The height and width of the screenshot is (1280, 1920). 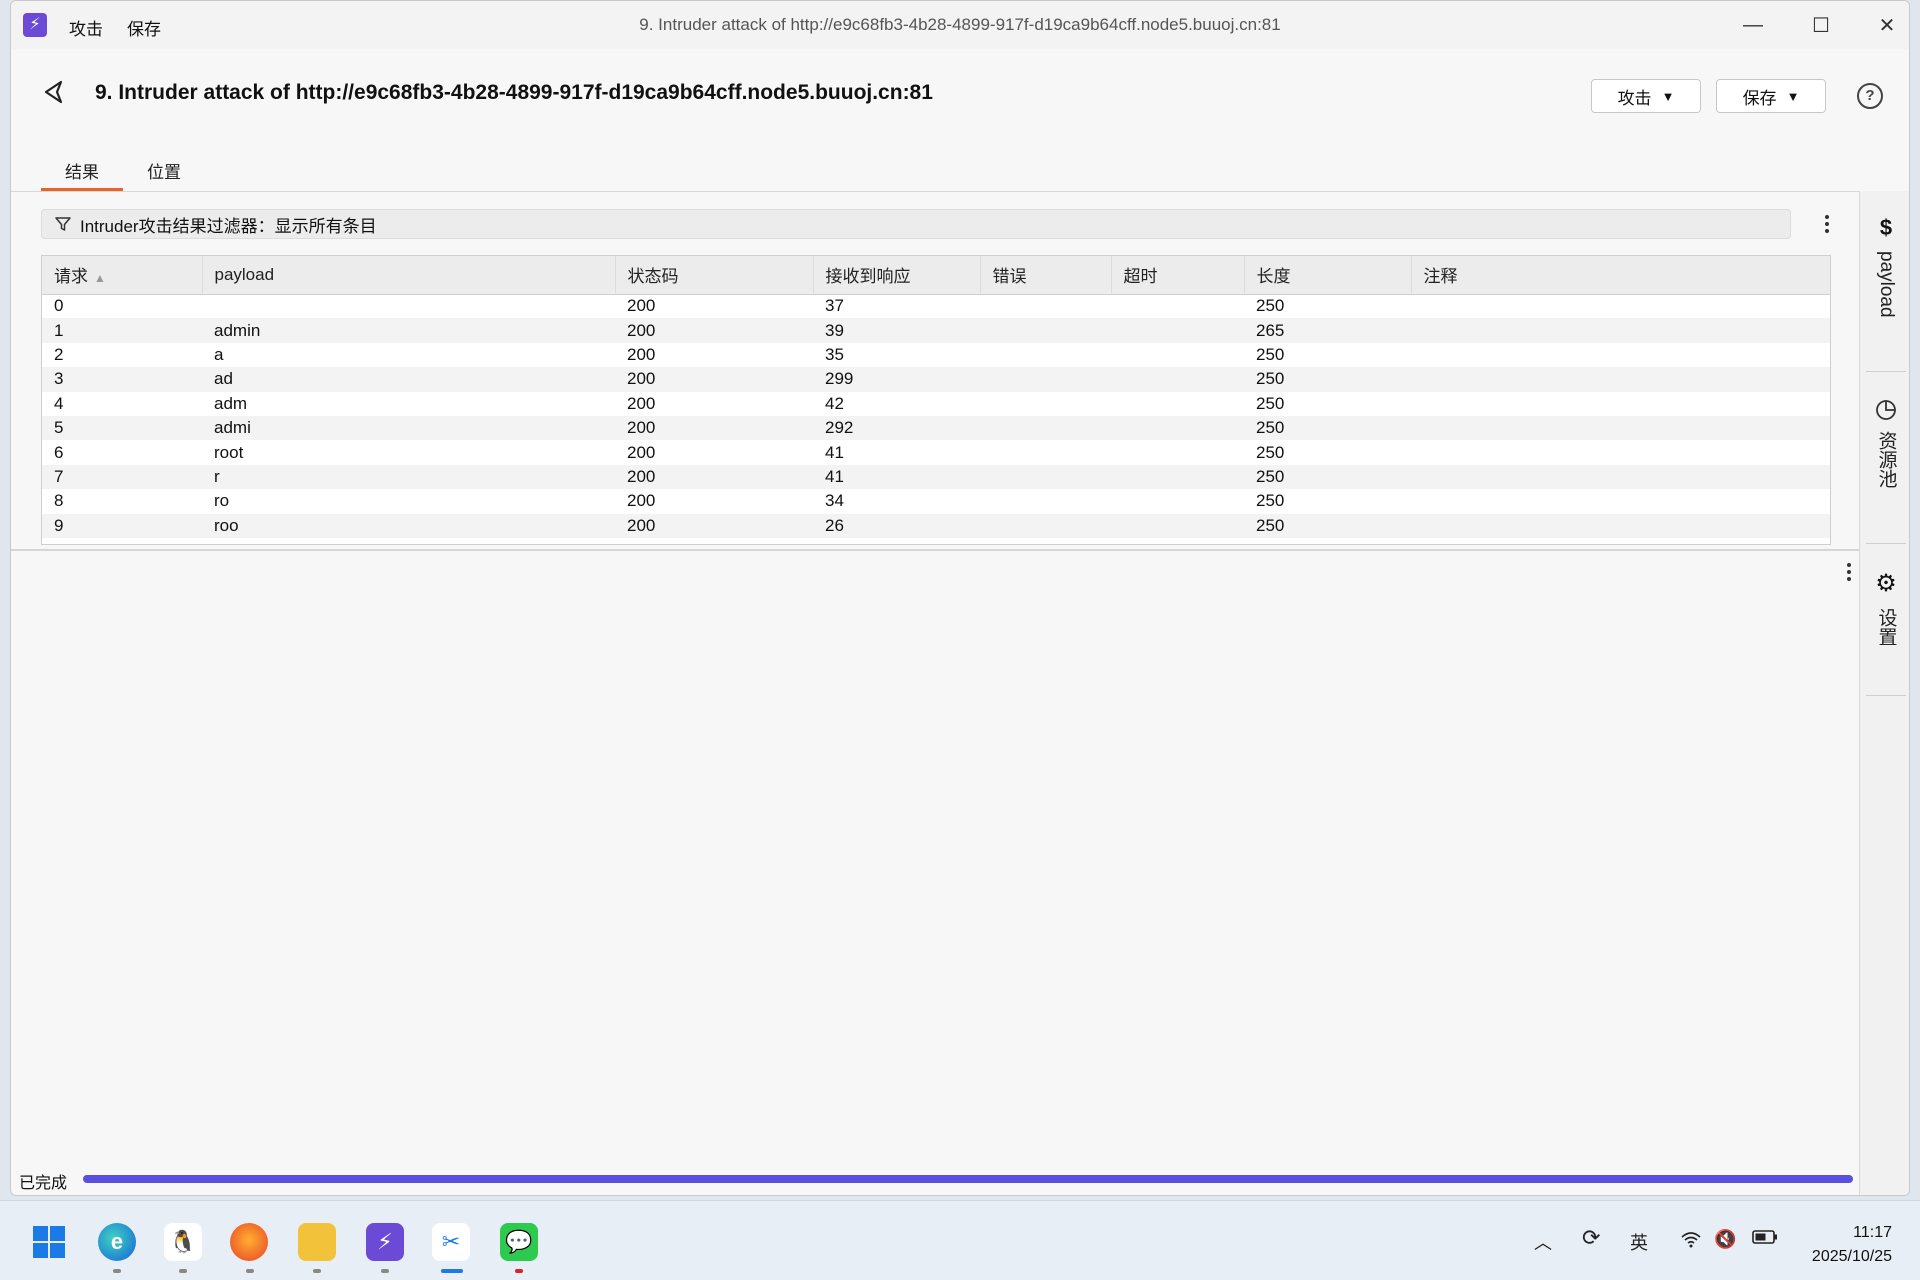 What do you see at coordinates (409, 275) in the screenshot?
I see `column-header-payload: payload` at bounding box center [409, 275].